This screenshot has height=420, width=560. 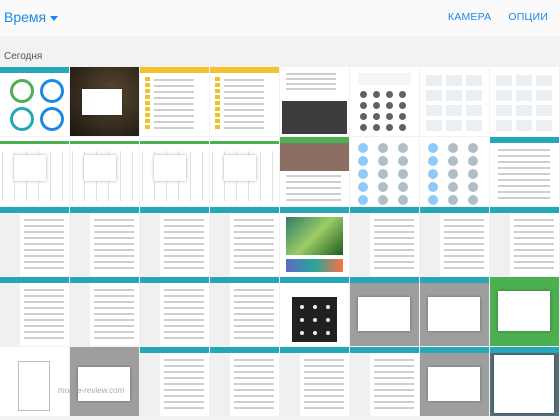 What do you see at coordinates (469, 17) in the screenshot?
I see `camera-button: КАМЕРА` at bounding box center [469, 17].